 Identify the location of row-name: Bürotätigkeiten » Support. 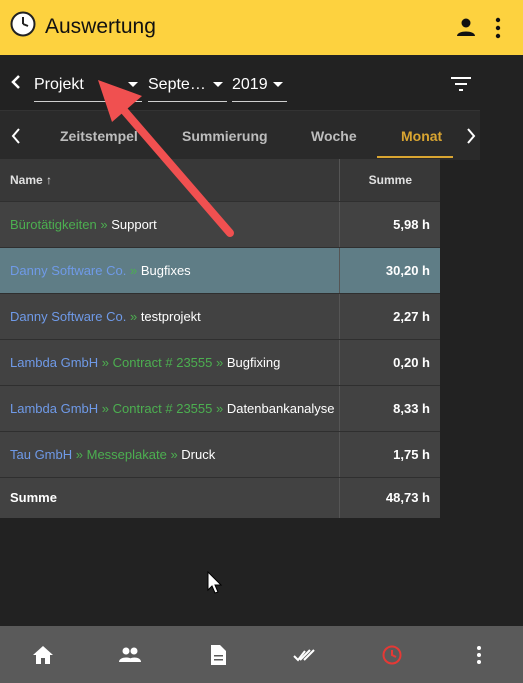
(83, 224).